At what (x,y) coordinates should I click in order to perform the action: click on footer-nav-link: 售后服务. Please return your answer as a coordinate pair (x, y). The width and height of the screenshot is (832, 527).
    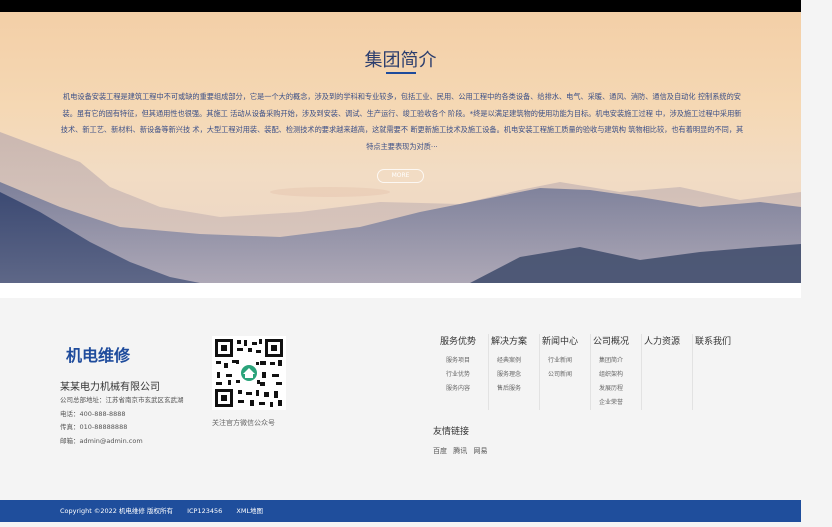
    Looking at the image, I should click on (514, 389).